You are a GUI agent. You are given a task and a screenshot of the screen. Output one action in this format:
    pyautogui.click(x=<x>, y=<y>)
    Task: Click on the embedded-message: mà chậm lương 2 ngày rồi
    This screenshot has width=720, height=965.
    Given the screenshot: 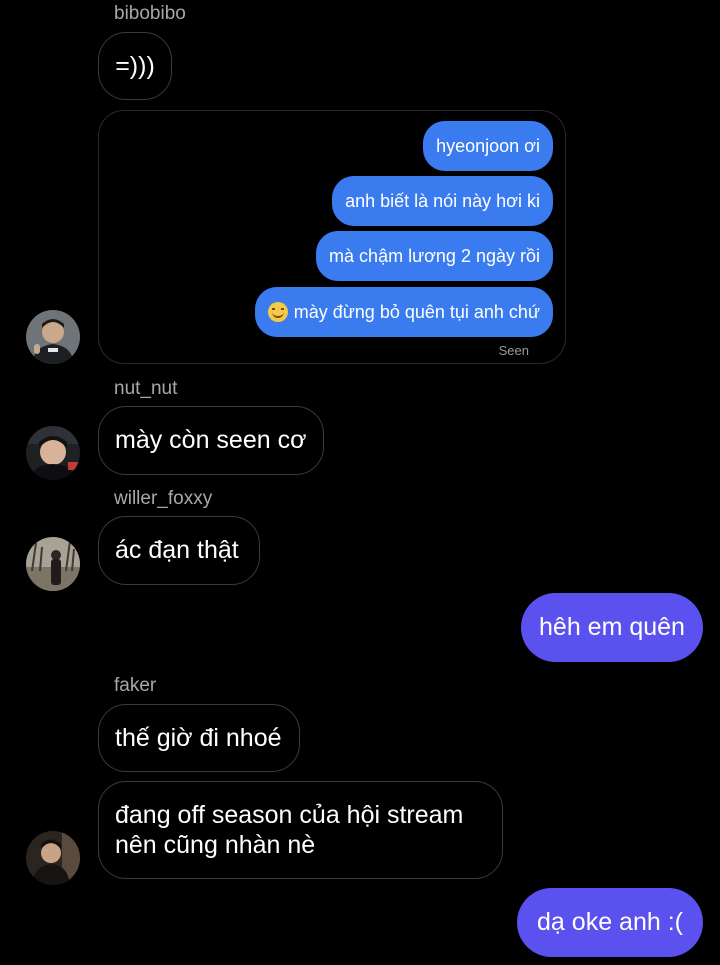 What is the action you would take?
    pyautogui.click(x=434, y=256)
    